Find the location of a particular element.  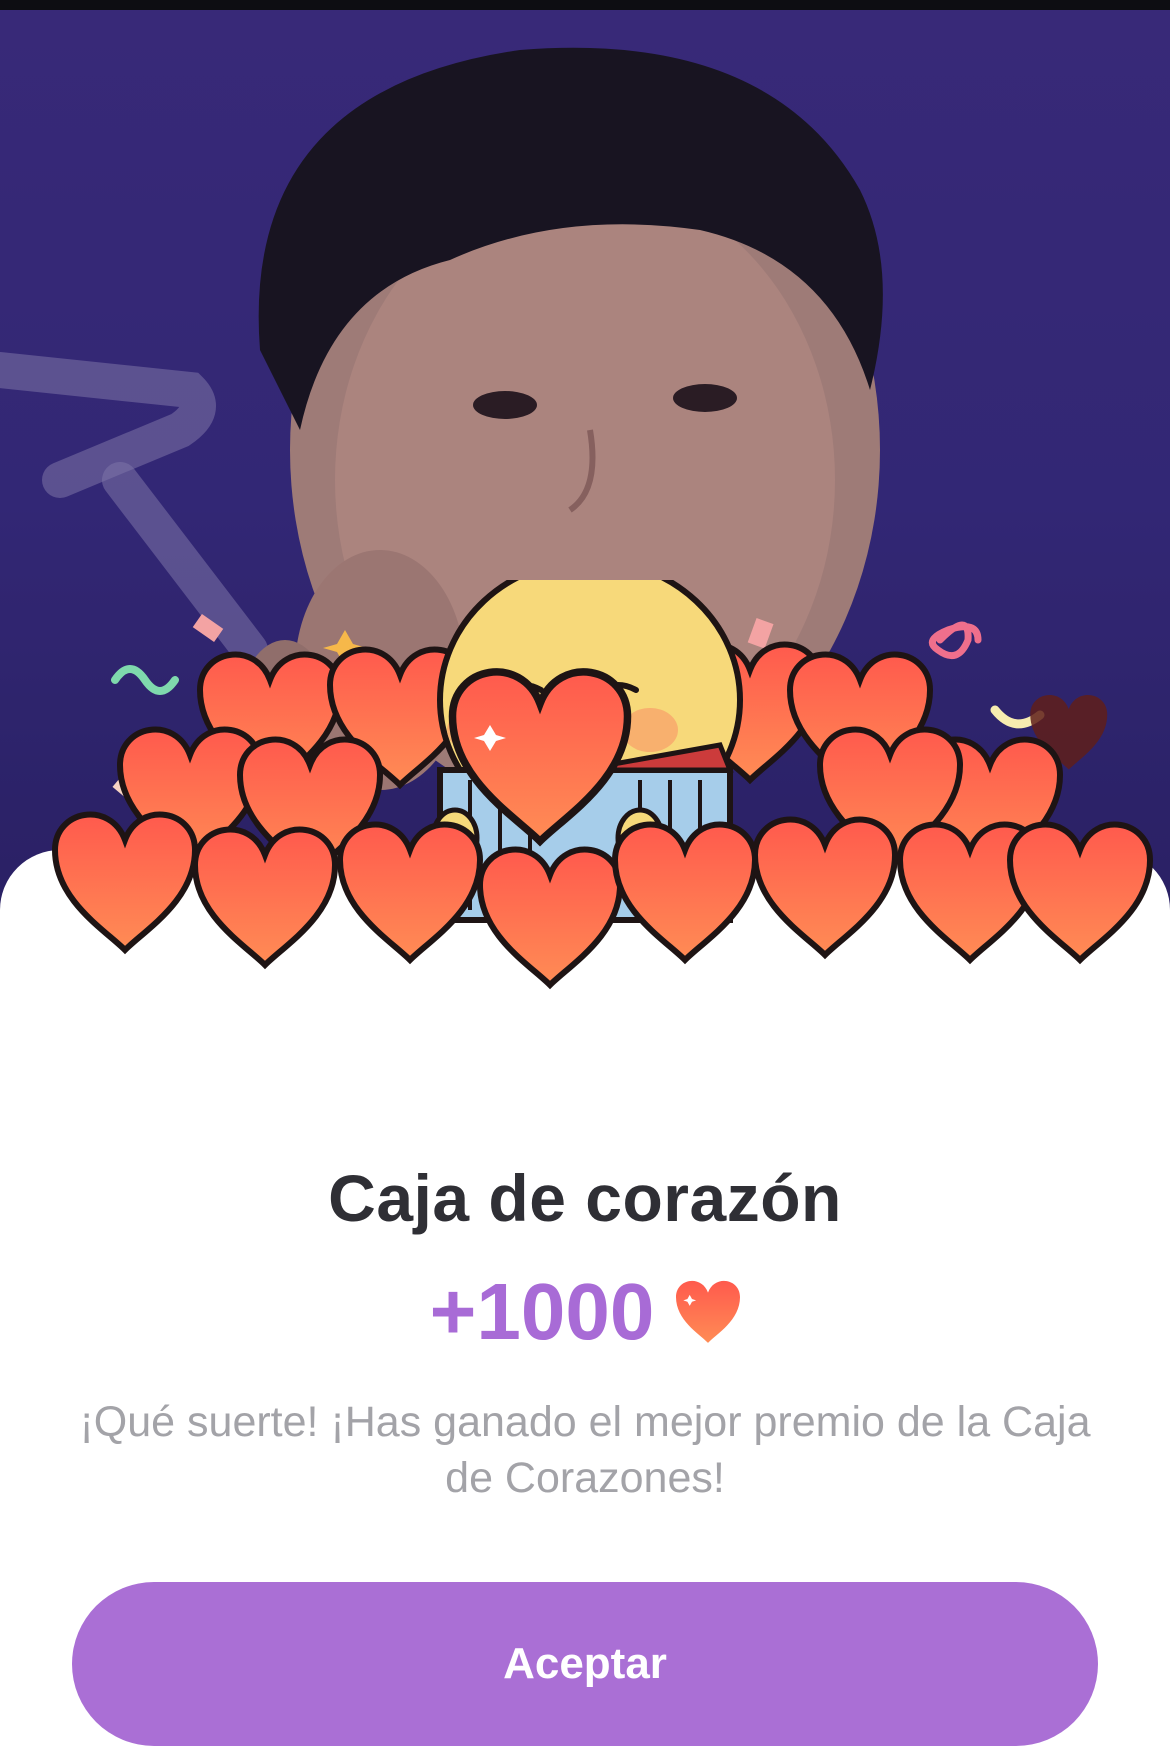

reward-amount-row: +1000 is located at coordinates (585, 1312).